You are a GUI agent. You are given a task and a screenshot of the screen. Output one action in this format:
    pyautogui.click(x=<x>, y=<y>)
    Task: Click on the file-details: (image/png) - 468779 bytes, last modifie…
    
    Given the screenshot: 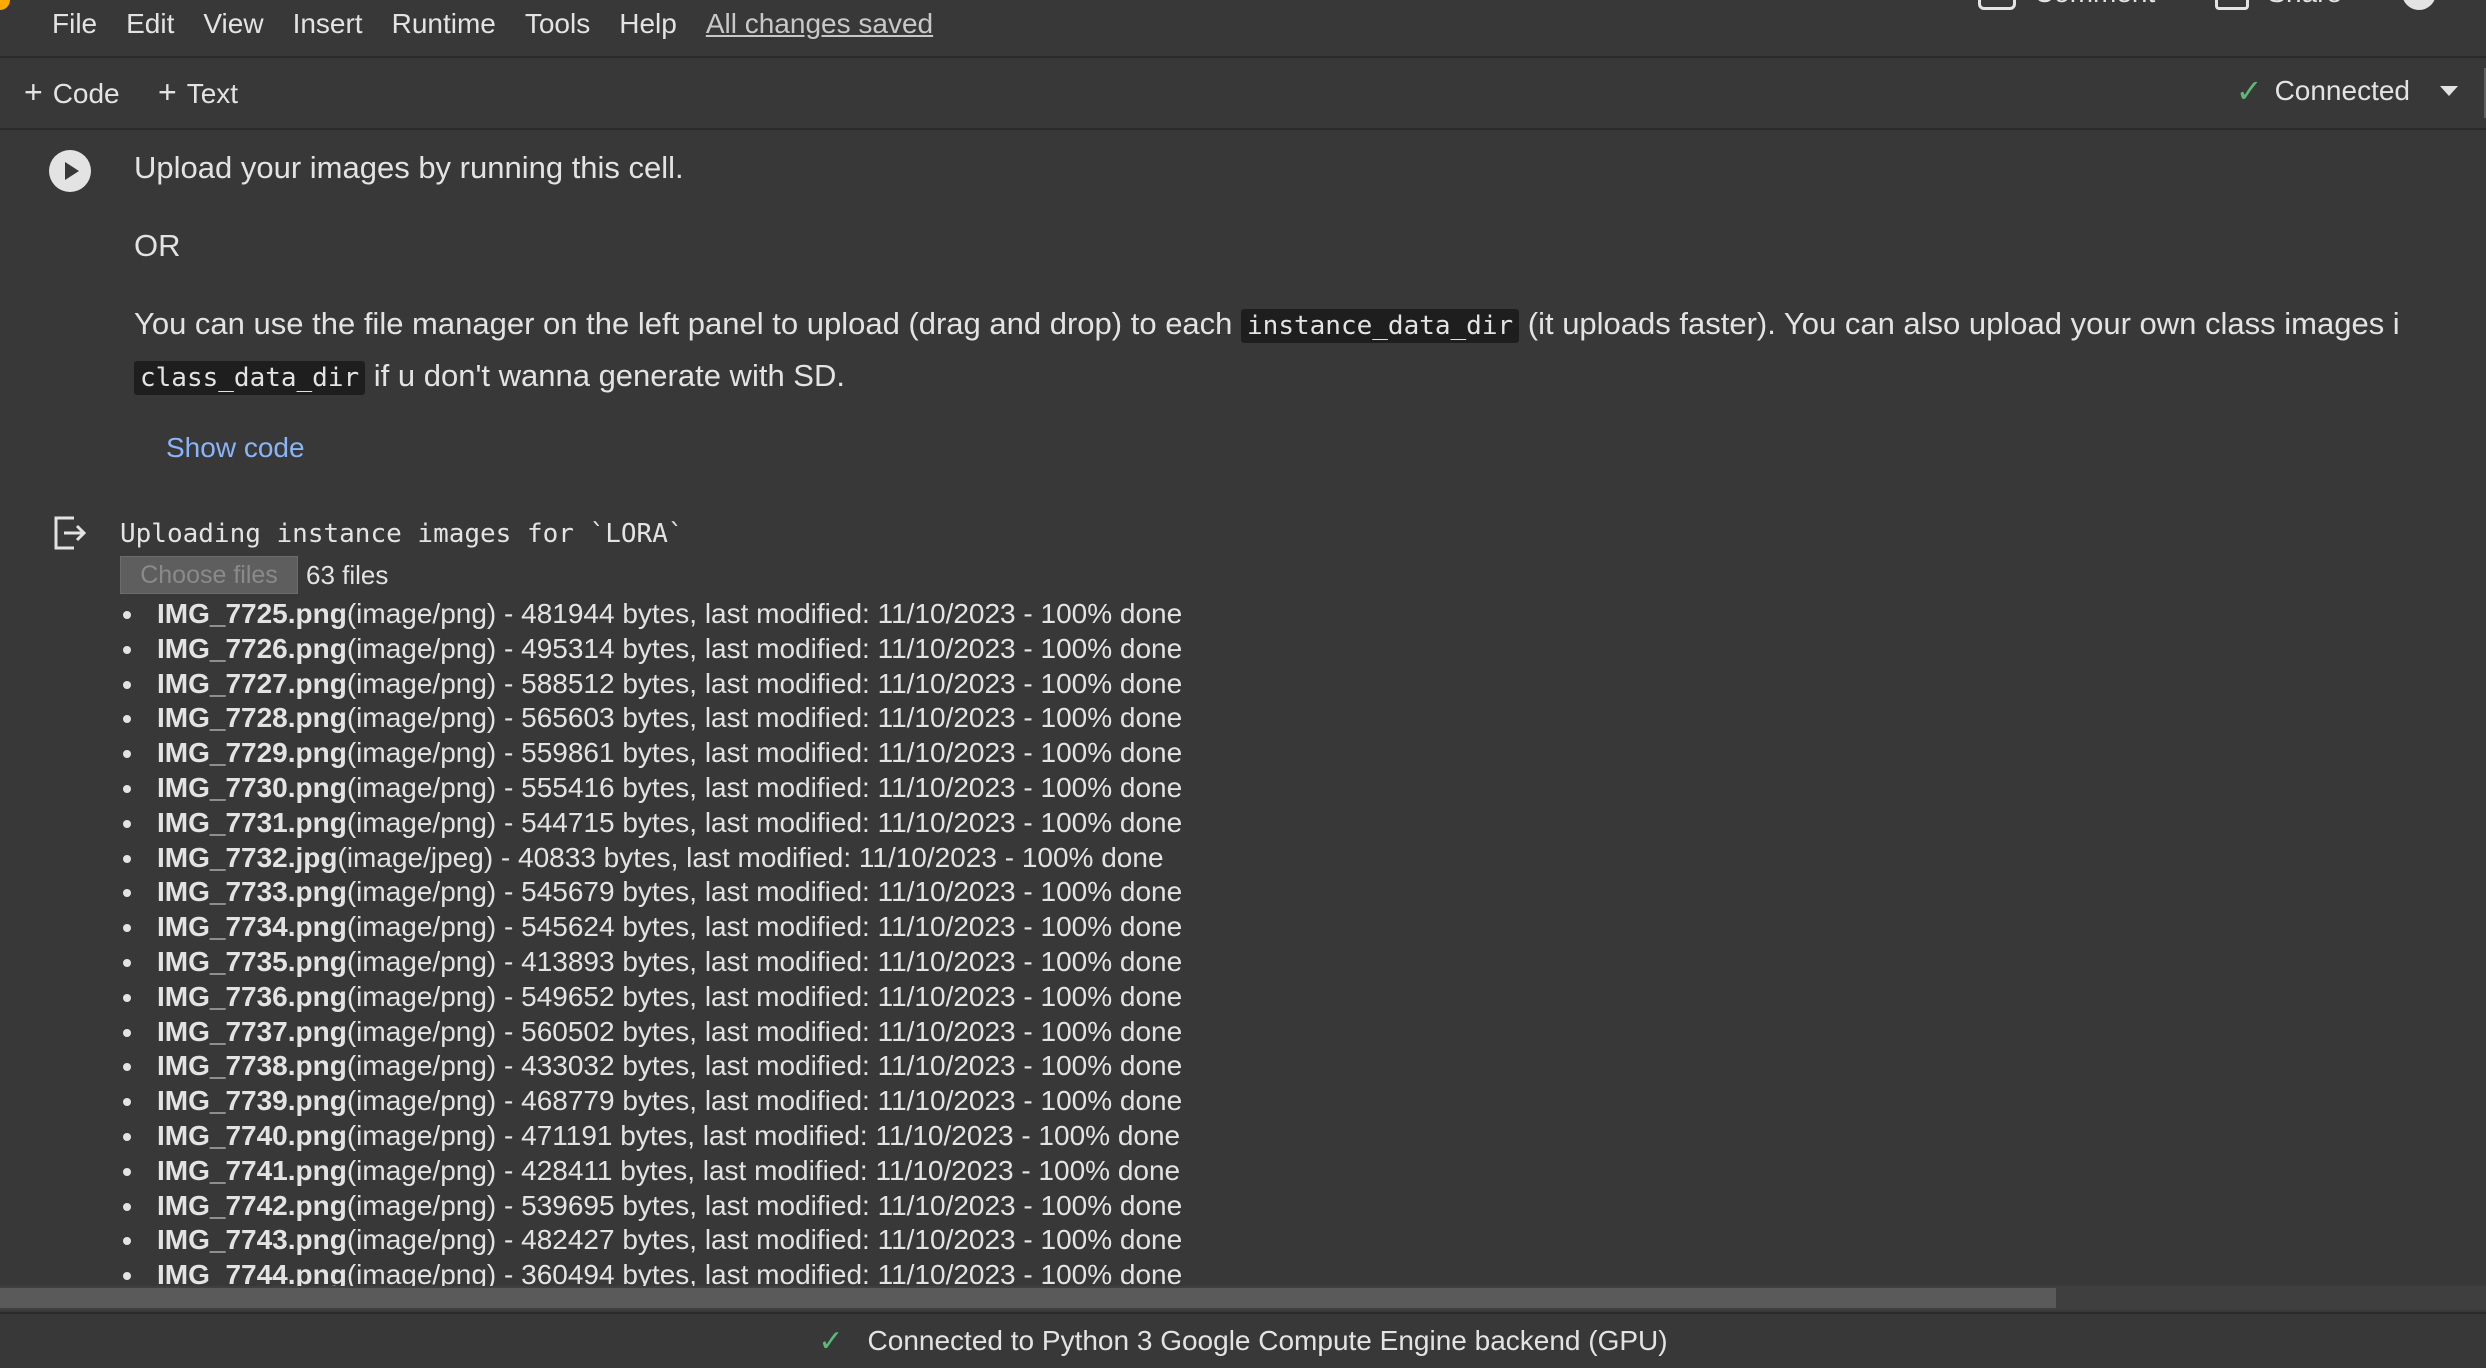 What is the action you would take?
    pyautogui.click(x=764, y=1101)
    